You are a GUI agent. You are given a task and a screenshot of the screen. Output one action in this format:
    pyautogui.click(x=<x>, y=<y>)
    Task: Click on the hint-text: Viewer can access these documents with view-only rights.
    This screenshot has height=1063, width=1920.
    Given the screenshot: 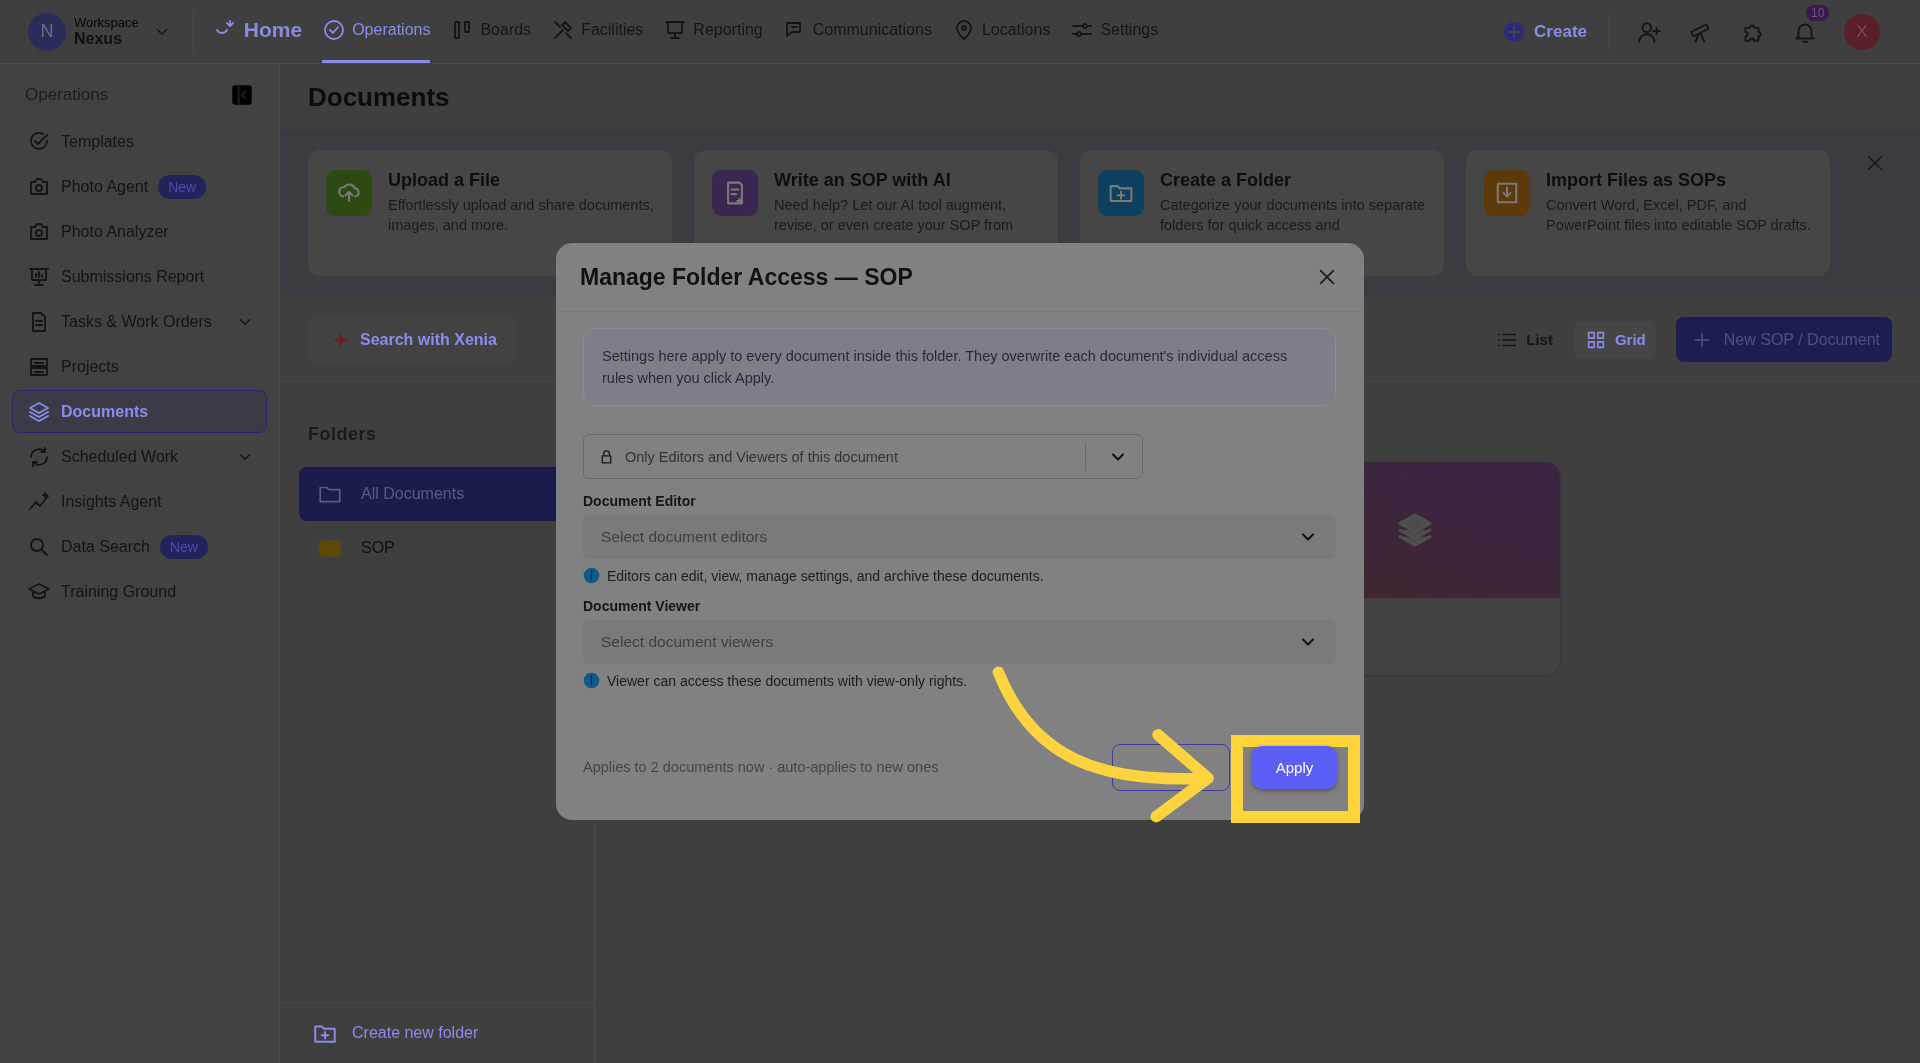 What is the action you would take?
    pyautogui.click(x=787, y=680)
    